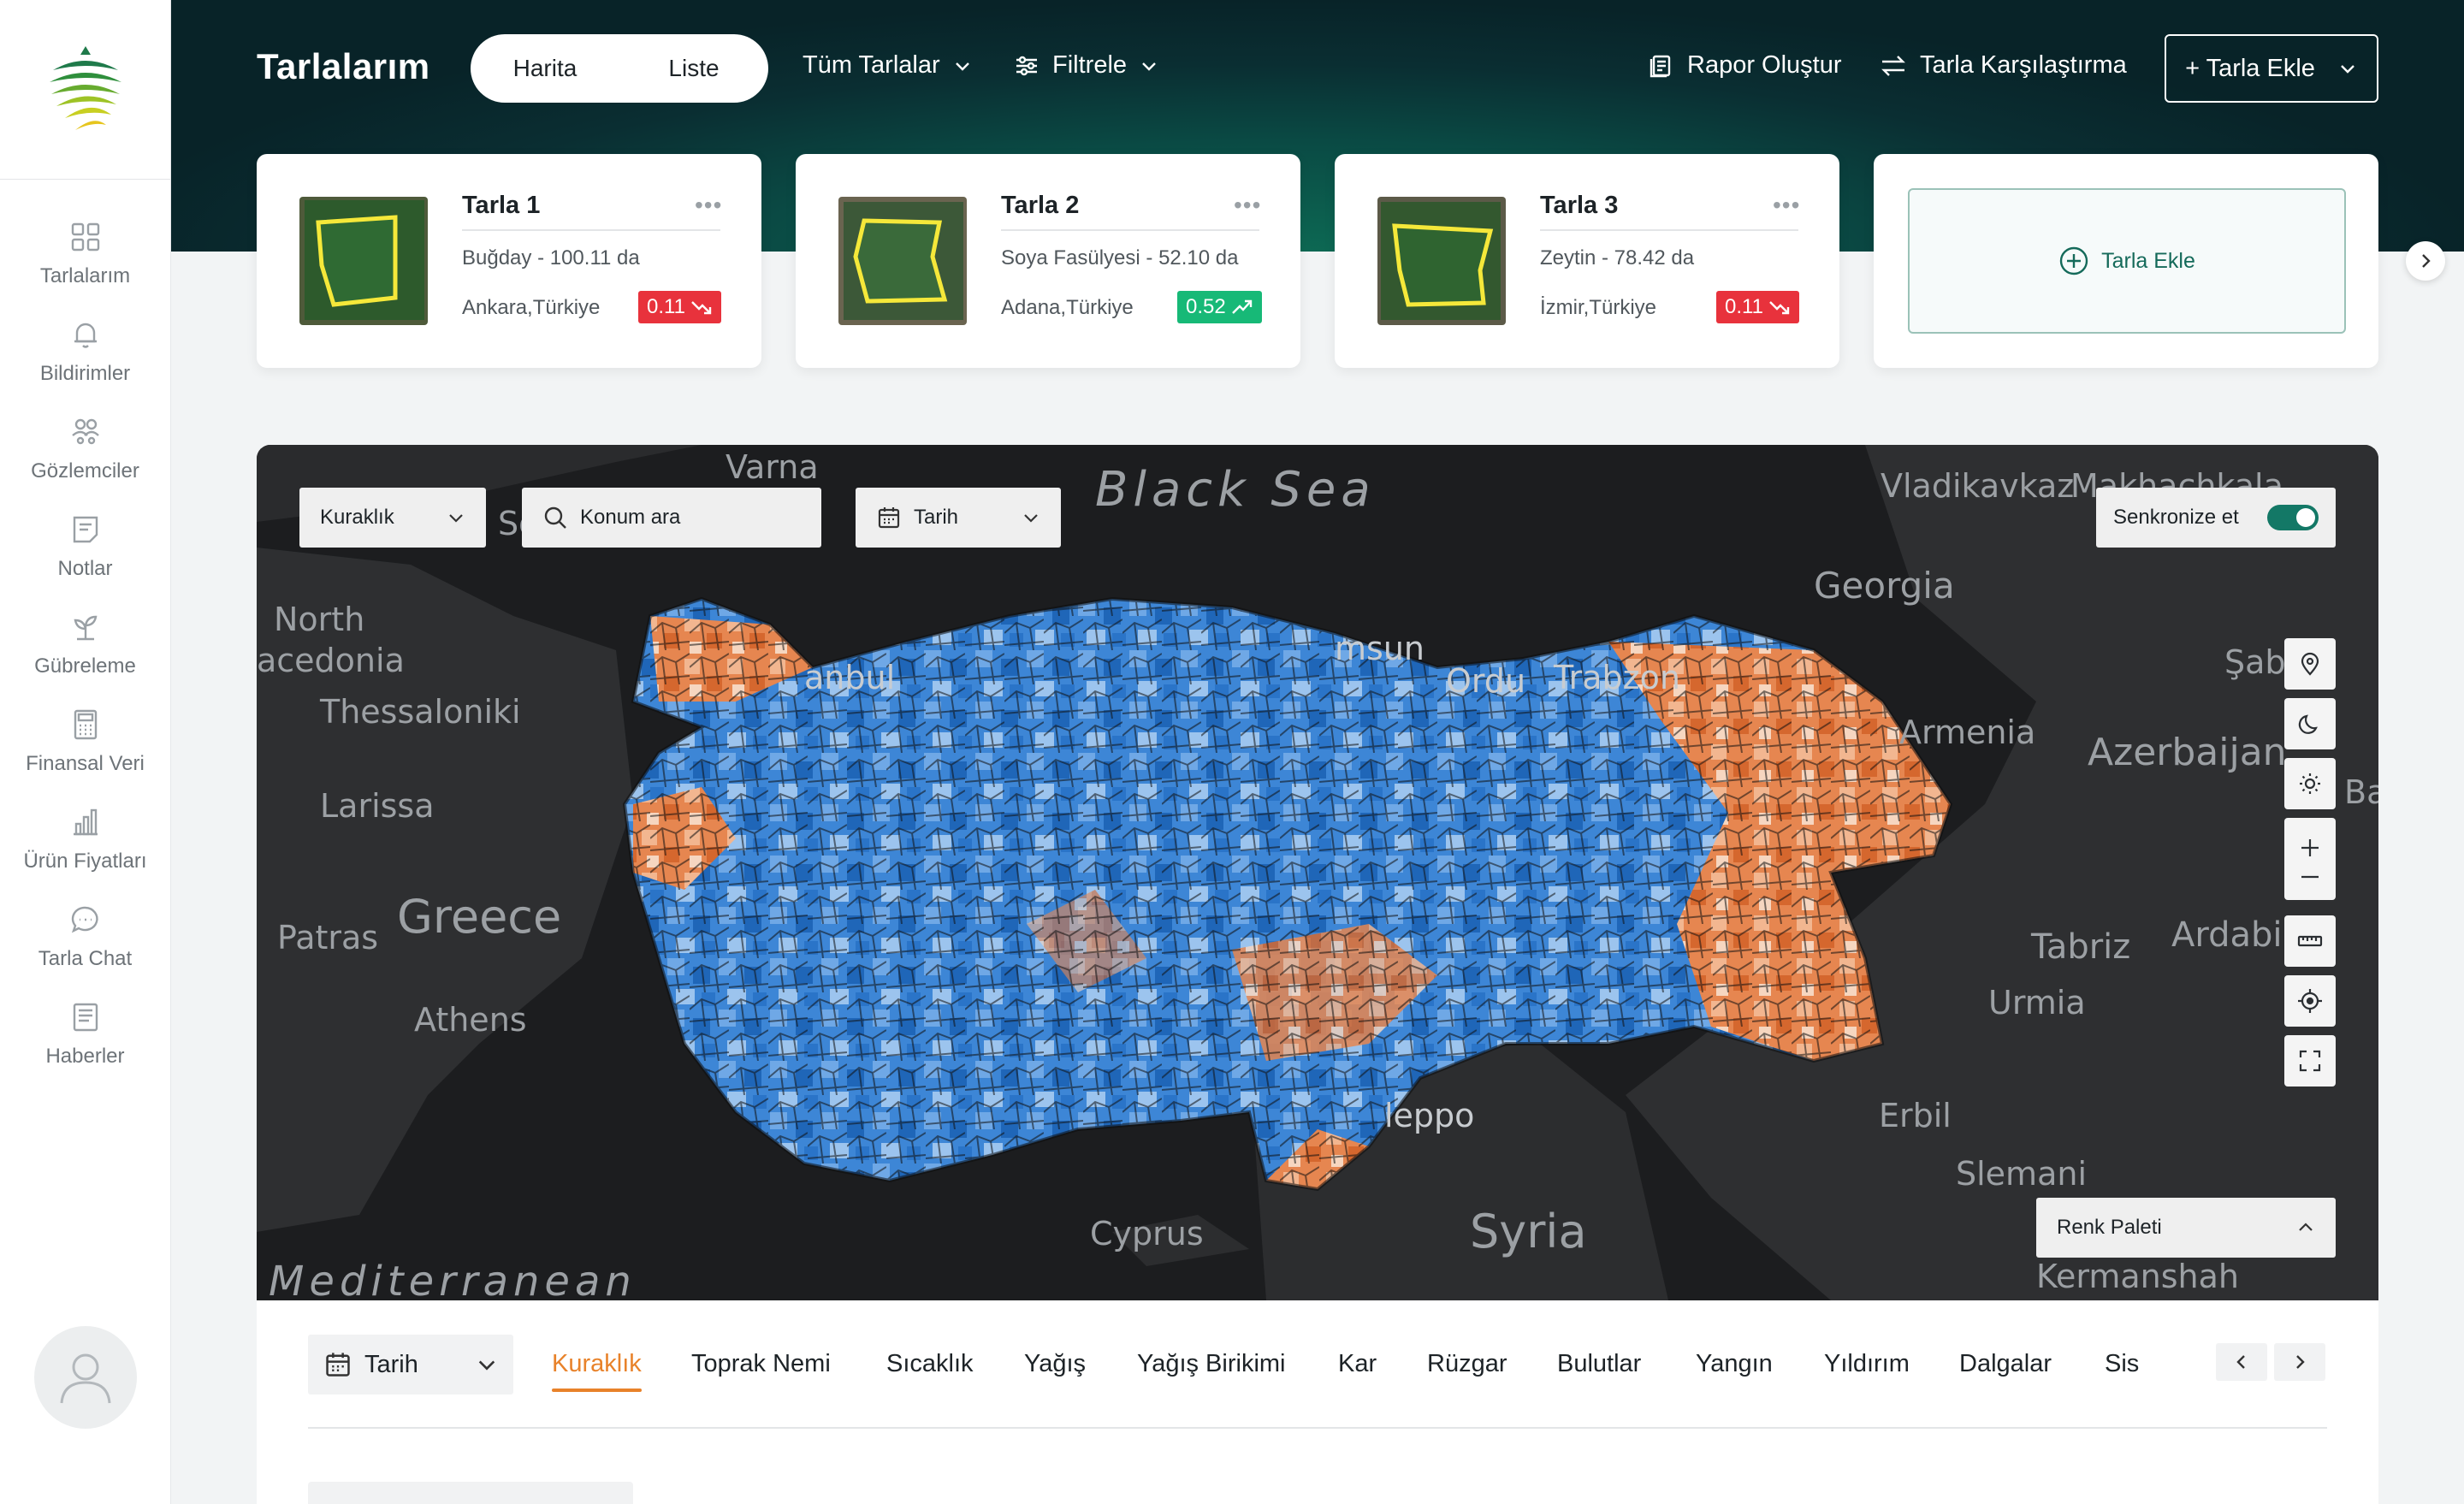 The width and height of the screenshot is (2464, 1504). What do you see at coordinates (85, 471) in the screenshot?
I see `sidebar-item-label: Gözlemciler` at bounding box center [85, 471].